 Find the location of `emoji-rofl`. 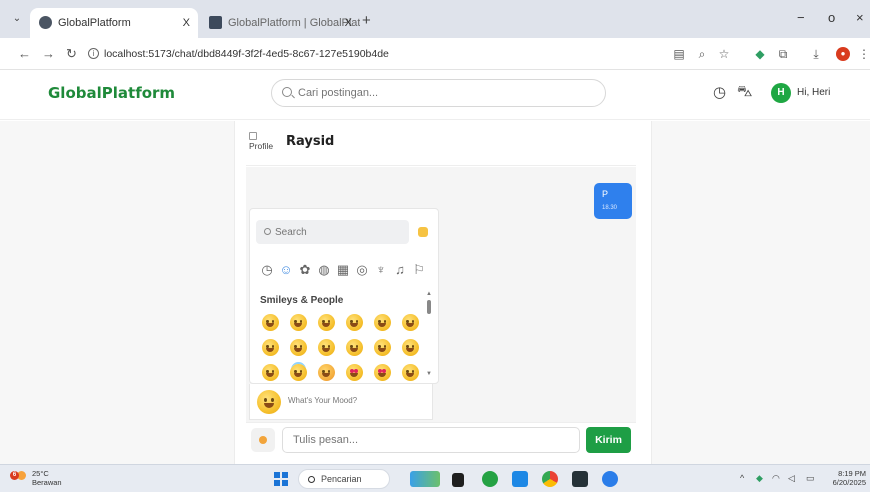

emoji-rofl is located at coordinates (270, 347).